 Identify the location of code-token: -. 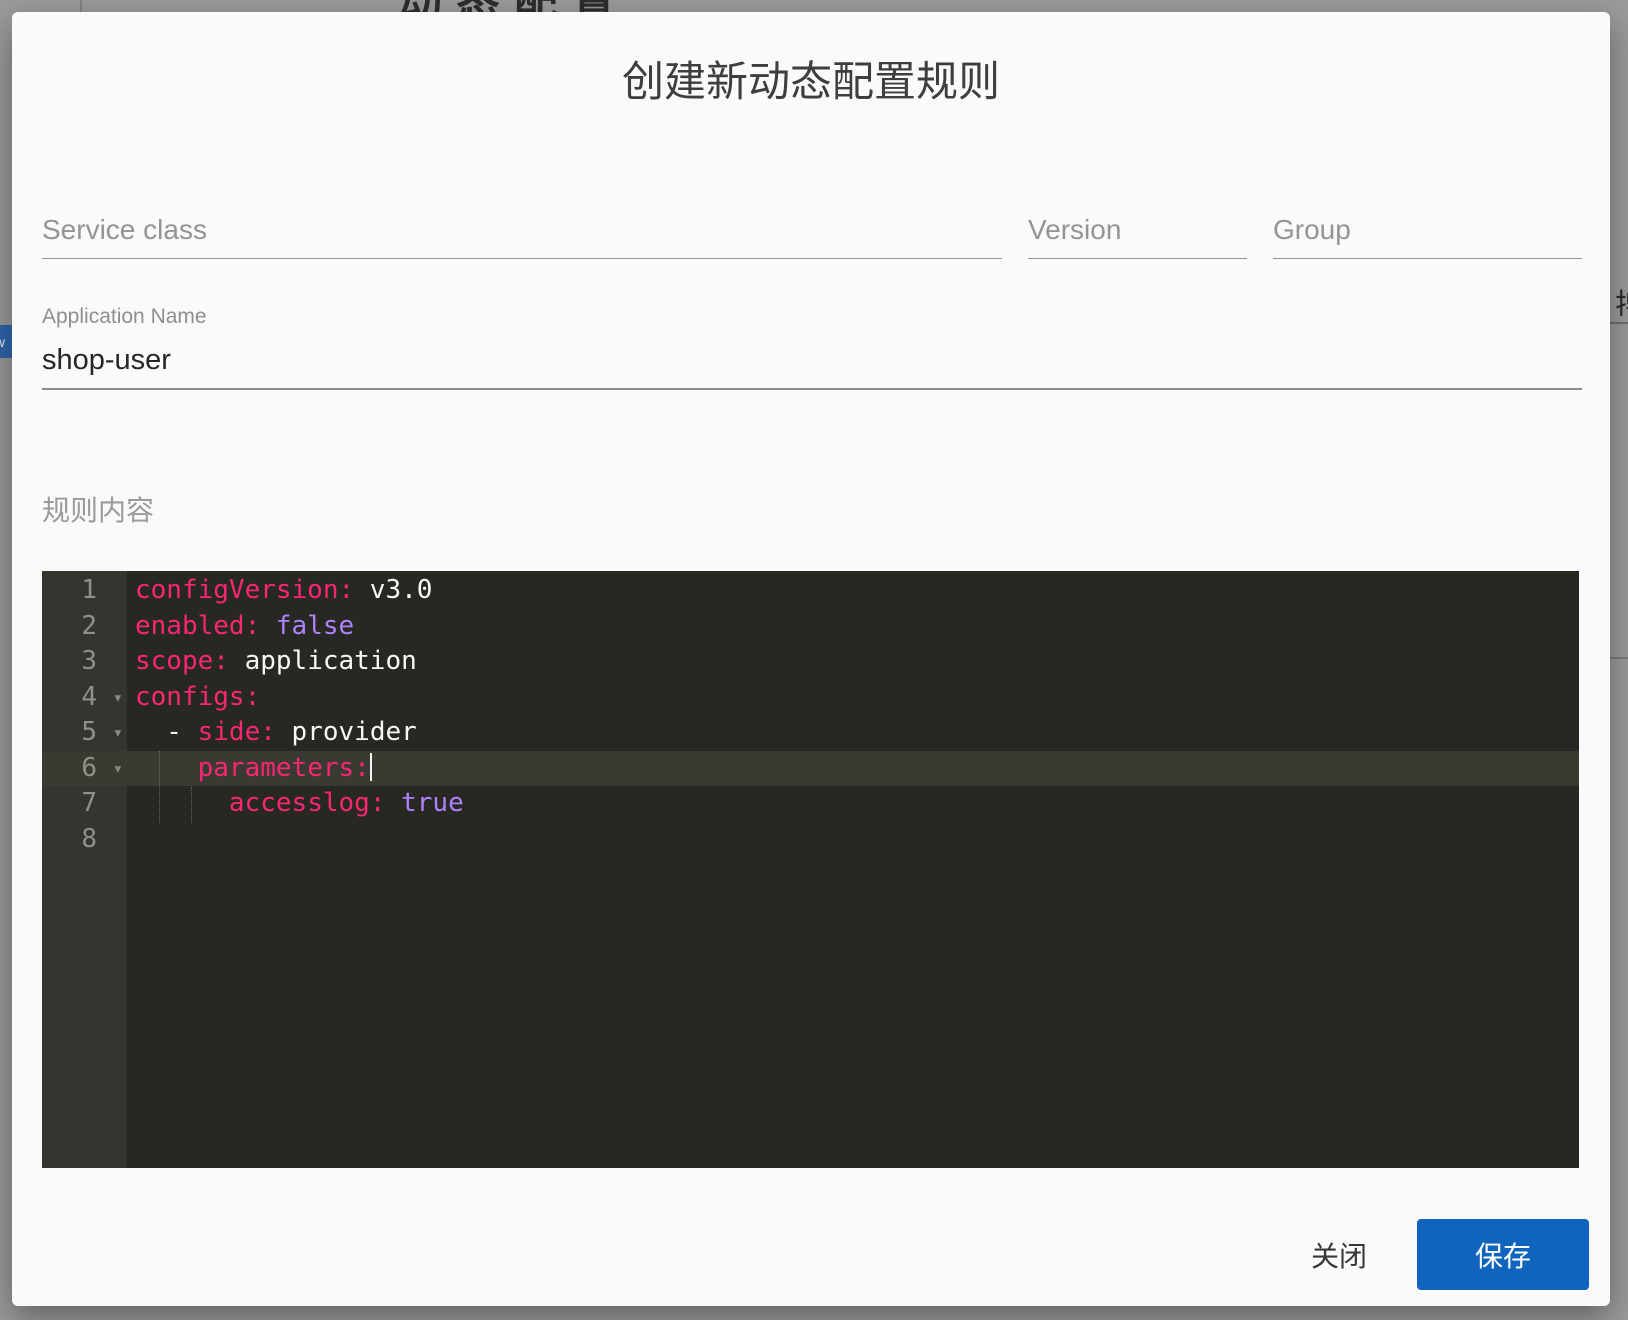
(166, 732).